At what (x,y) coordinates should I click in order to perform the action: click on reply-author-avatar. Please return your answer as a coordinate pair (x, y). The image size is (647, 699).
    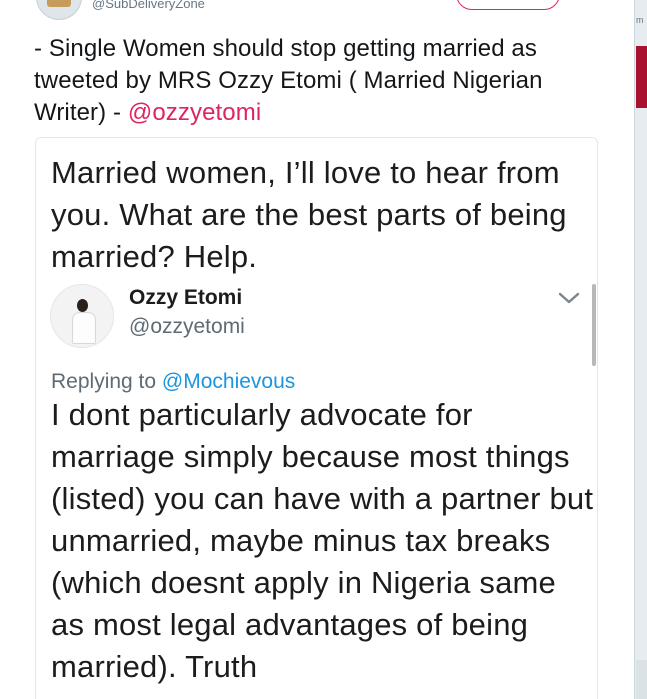
    Looking at the image, I should click on (82, 316).